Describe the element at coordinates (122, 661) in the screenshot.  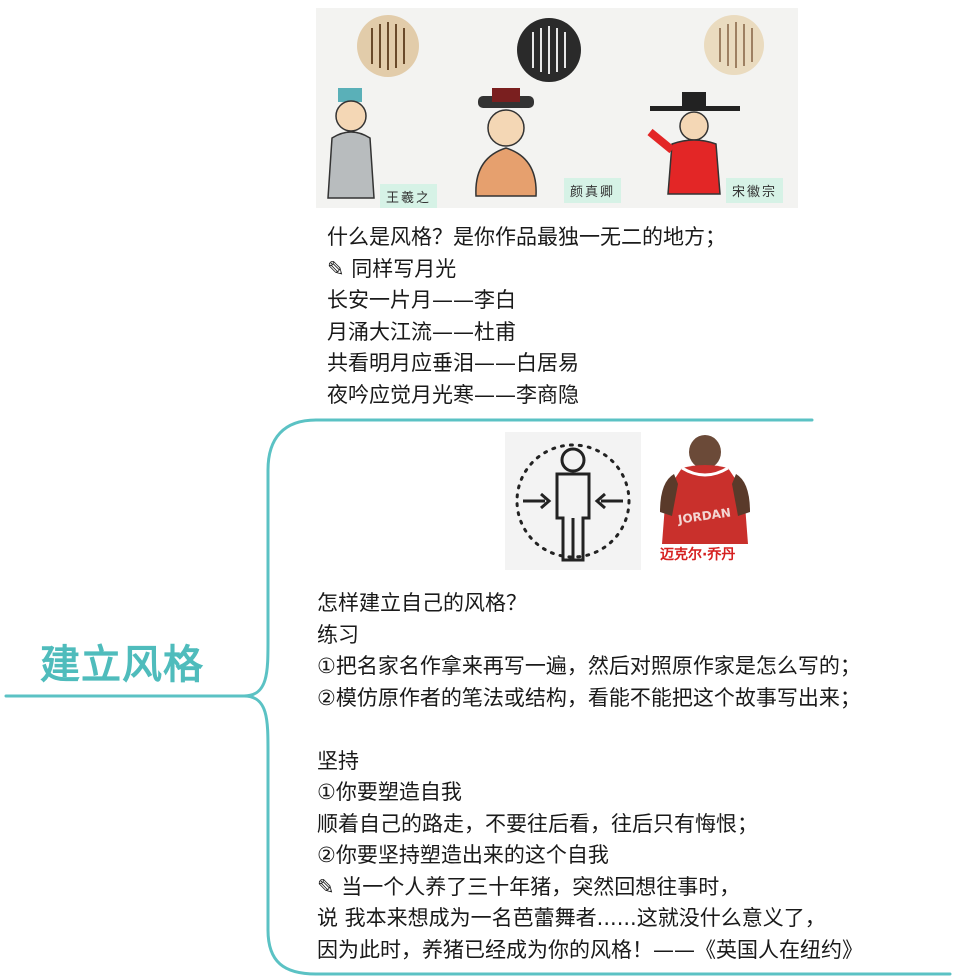
I see `root-title: 建立风格` at that location.